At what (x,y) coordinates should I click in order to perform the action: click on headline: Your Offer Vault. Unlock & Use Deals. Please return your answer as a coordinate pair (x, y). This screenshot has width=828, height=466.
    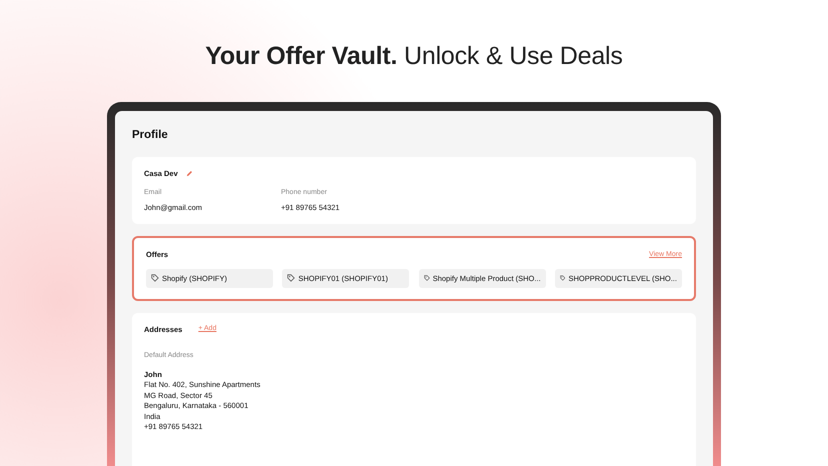
    Looking at the image, I should click on (414, 56).